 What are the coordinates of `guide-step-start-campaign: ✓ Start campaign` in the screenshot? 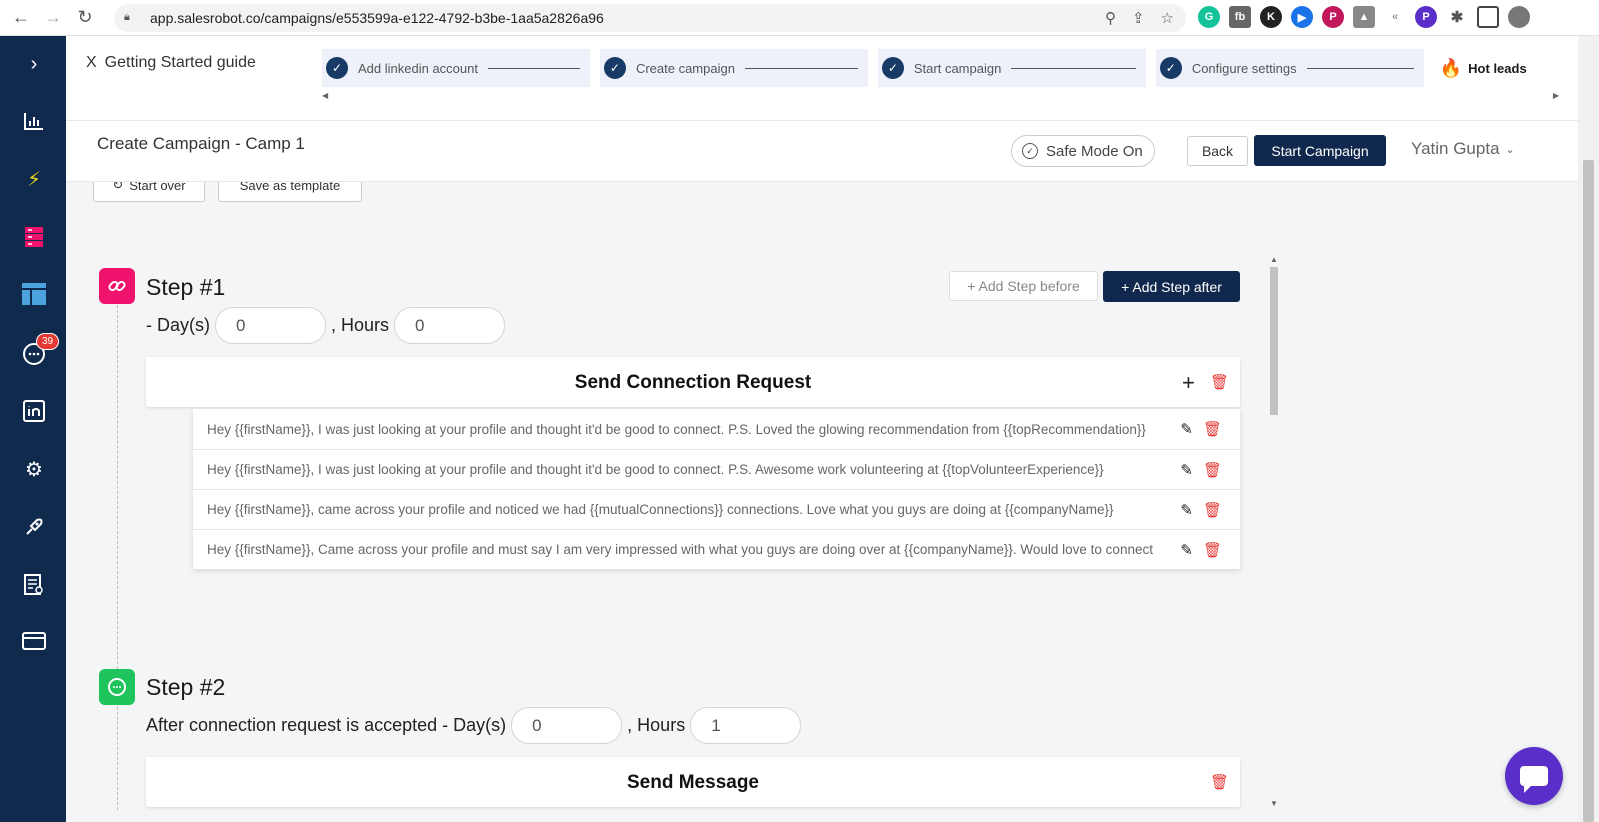 It's located at (1011, 68).